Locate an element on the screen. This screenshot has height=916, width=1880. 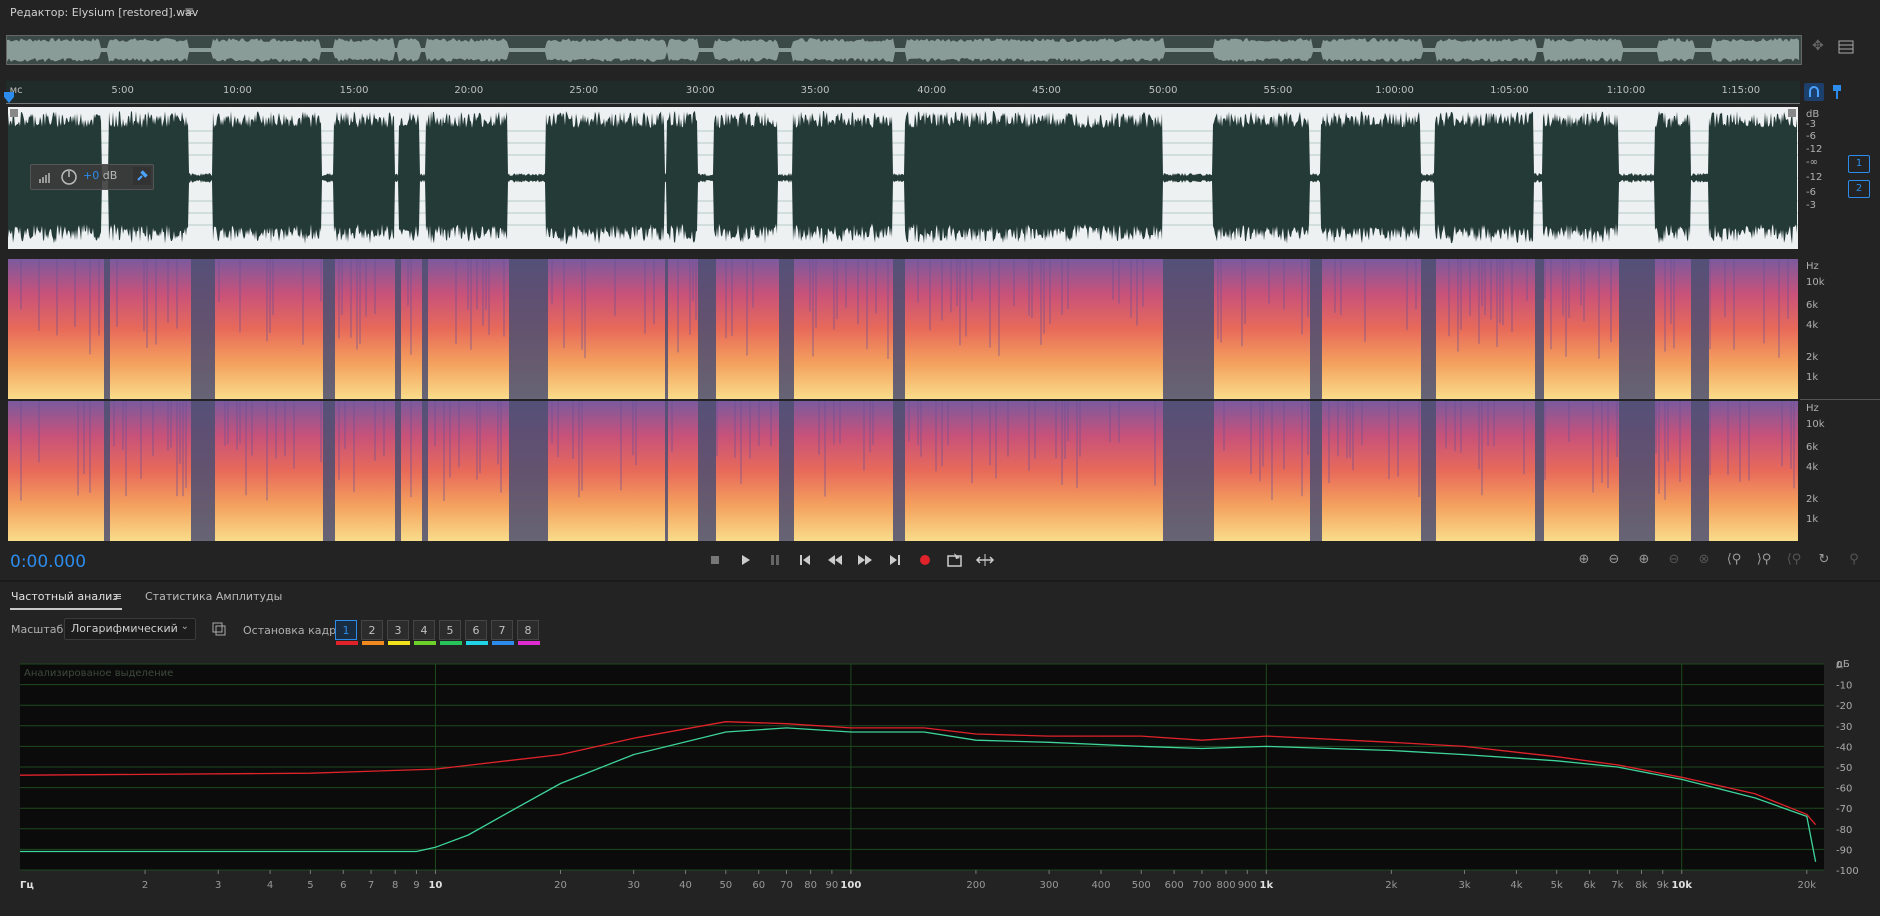
x-tick-label: 10k is located at coordinates (1681, 885).